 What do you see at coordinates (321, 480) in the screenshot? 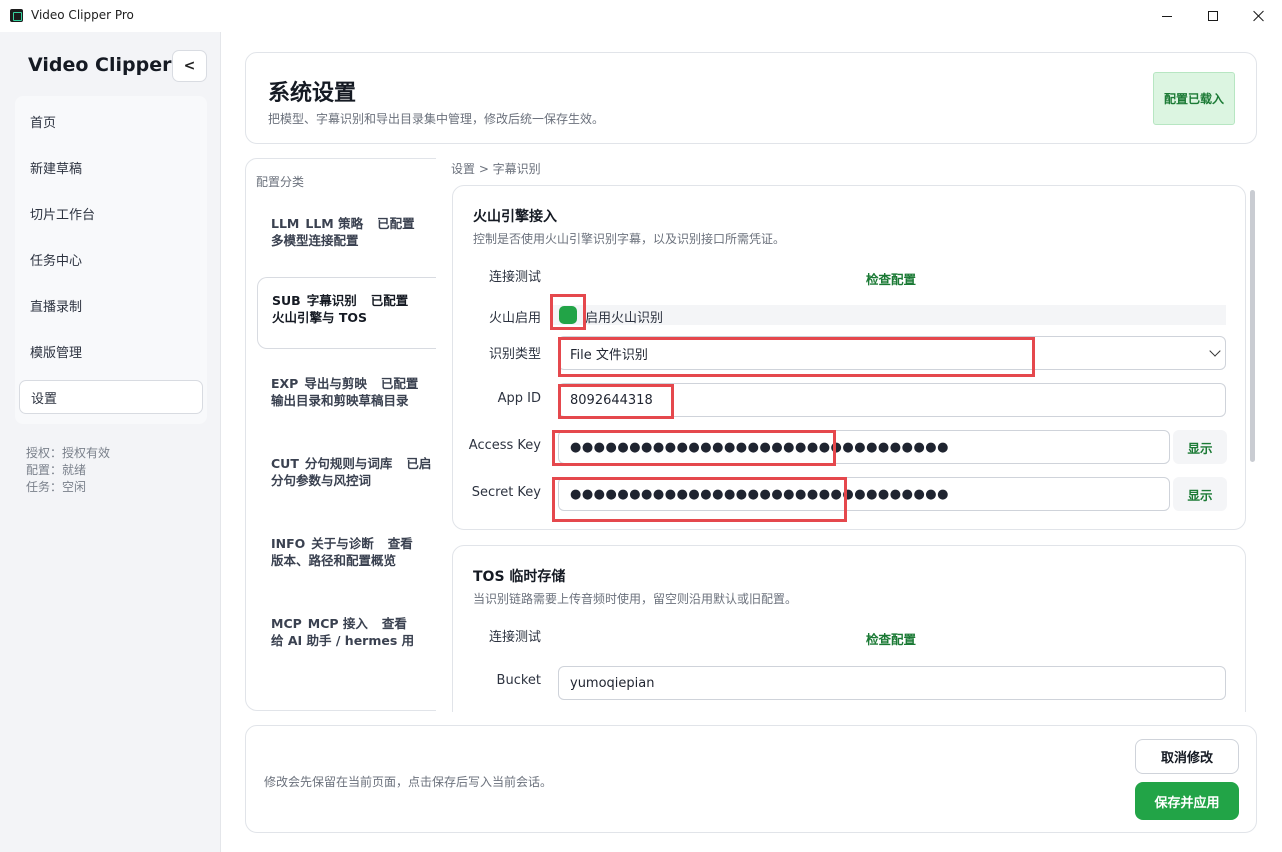
I see `category-desc: 分句参数与风控词` at bounding box center [321, 480].